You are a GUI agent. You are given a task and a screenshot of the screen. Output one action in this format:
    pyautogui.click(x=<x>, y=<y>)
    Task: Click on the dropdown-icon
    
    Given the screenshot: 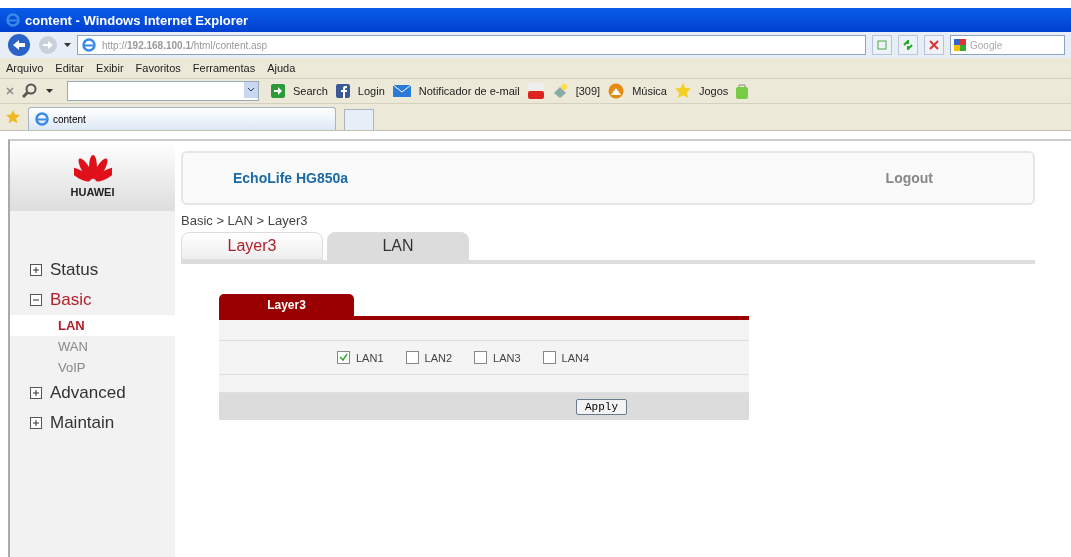 What is the action you would take?
    pyautogui.click(x=251, y=90)
    